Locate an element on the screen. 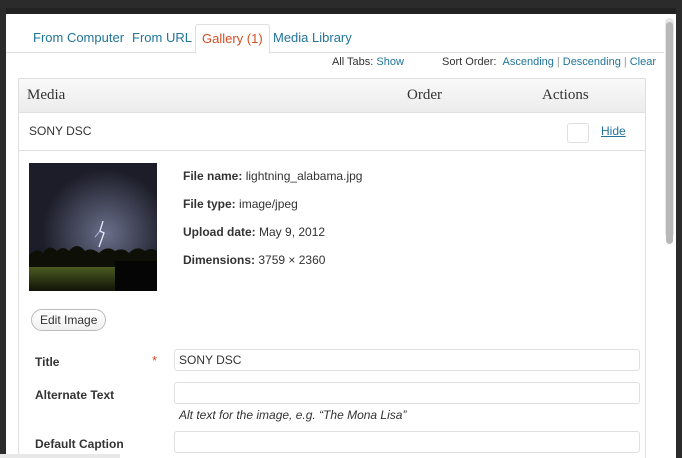 The height and width of the screenshot is (458, 682). edit-image-button: Edit Image is located at coordinates (69, 320).